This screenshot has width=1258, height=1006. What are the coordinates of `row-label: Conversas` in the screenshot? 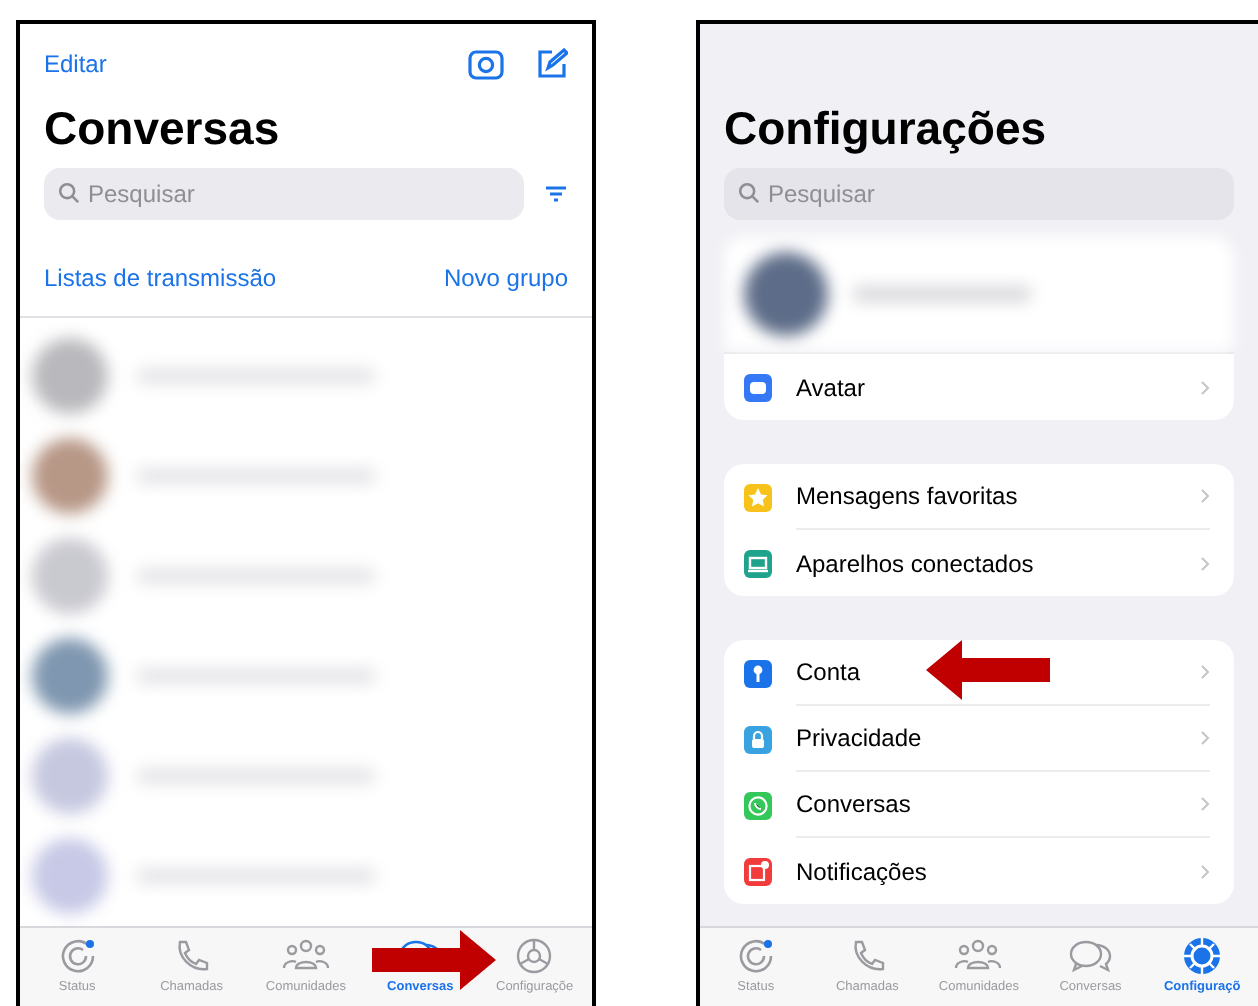 It's located at (853, 805).